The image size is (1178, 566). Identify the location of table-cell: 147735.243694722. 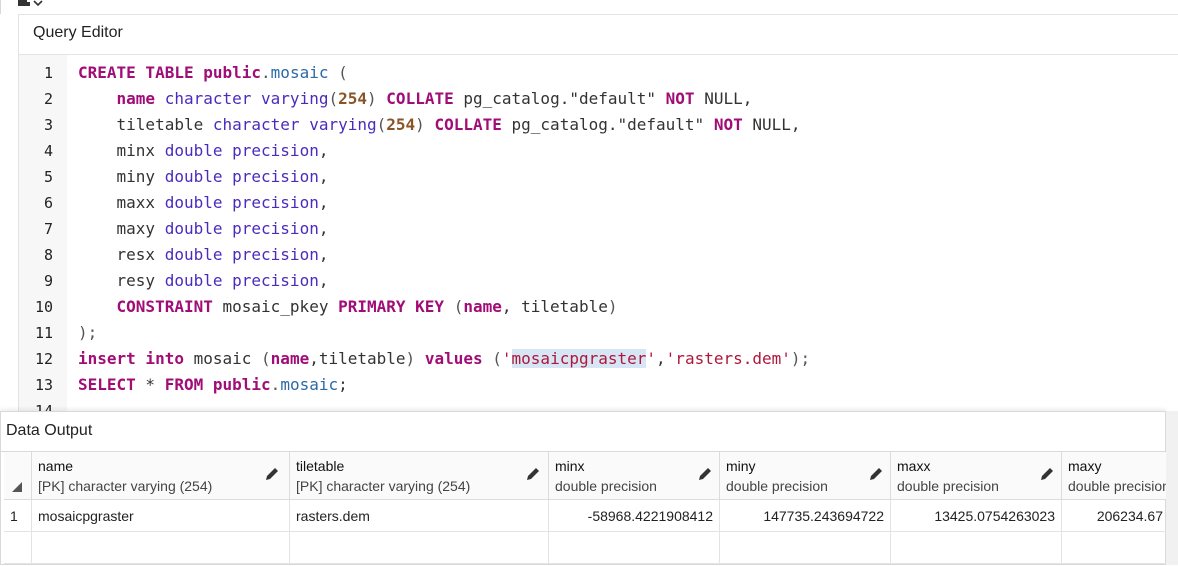
(805, 516).